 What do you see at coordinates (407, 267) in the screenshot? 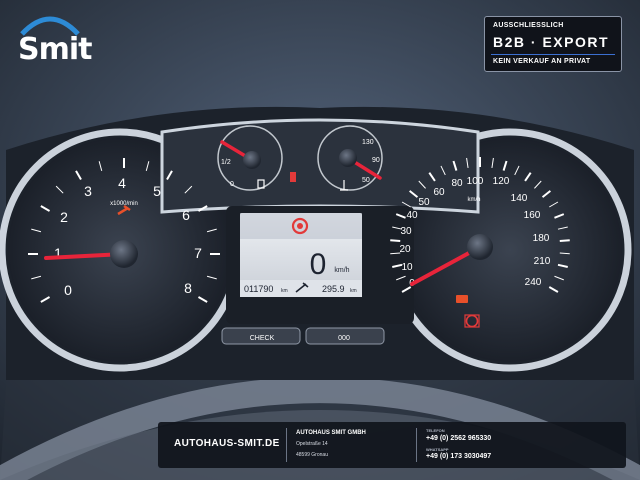
I see `speed-label-10: 10` at bounding box center [407, 267].